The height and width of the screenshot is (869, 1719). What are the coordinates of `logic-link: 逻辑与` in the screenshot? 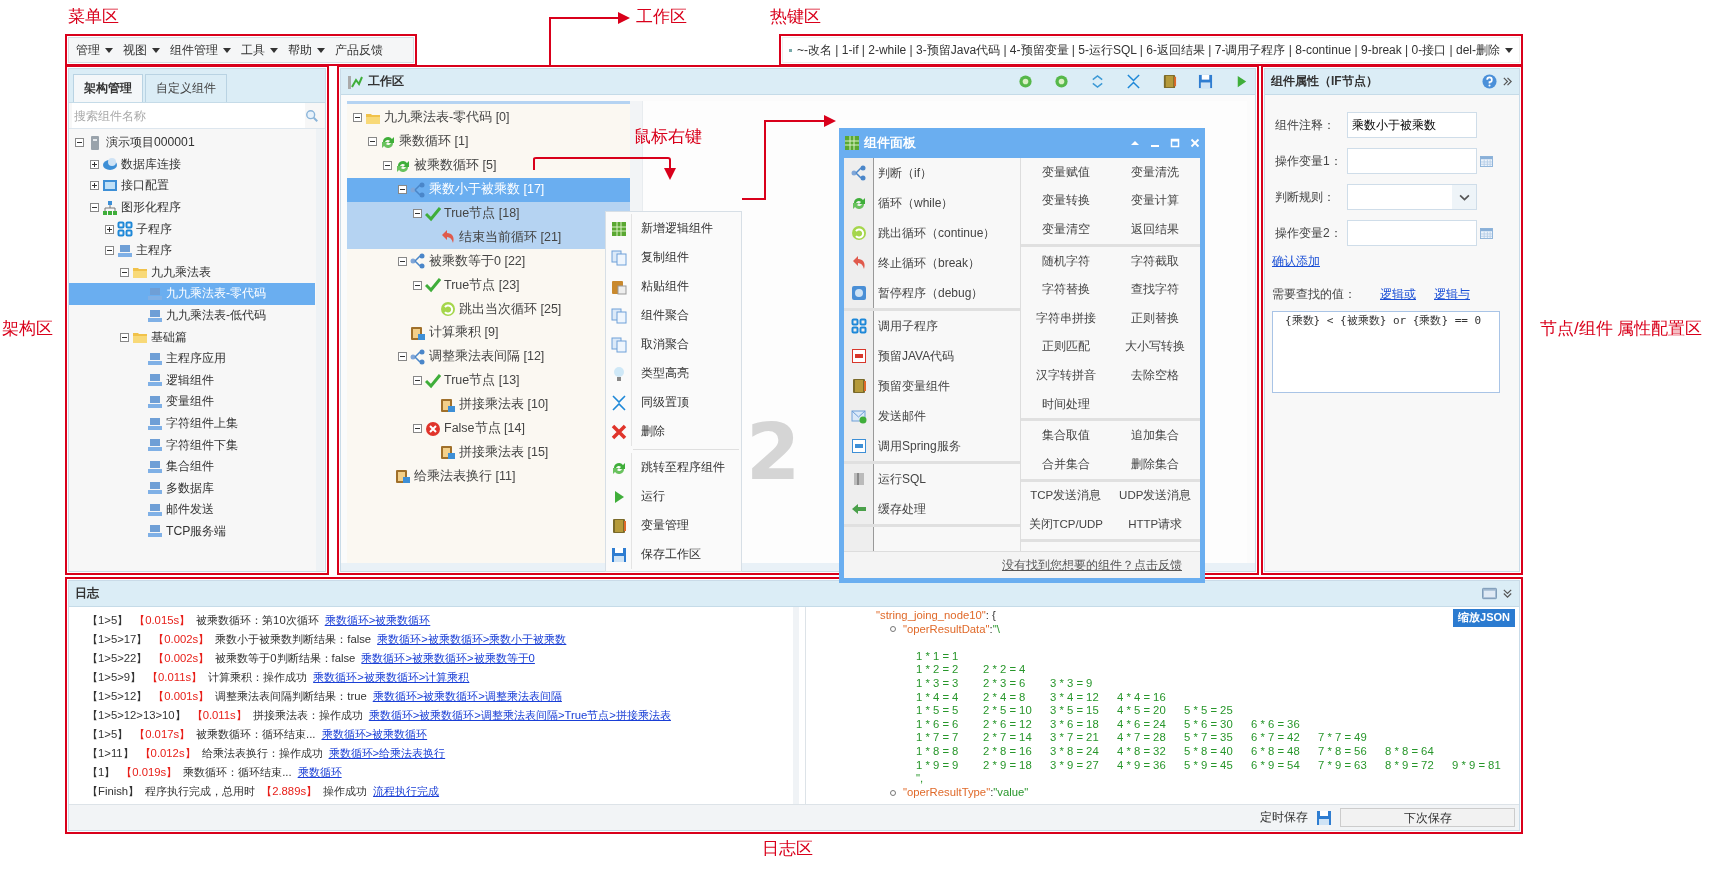 It's located at (1452, 294).